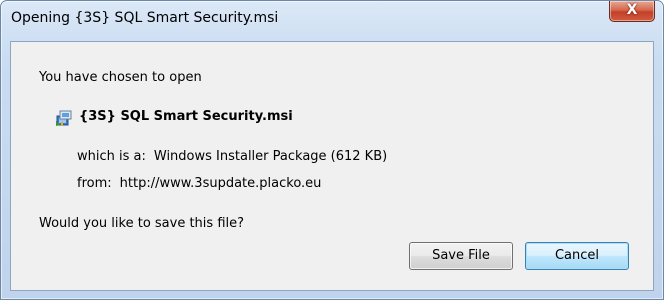 This screenshot has width=664, height=300. I want to click on file-type-value: Windows Installer Package (612 KB), so click(270, 156).